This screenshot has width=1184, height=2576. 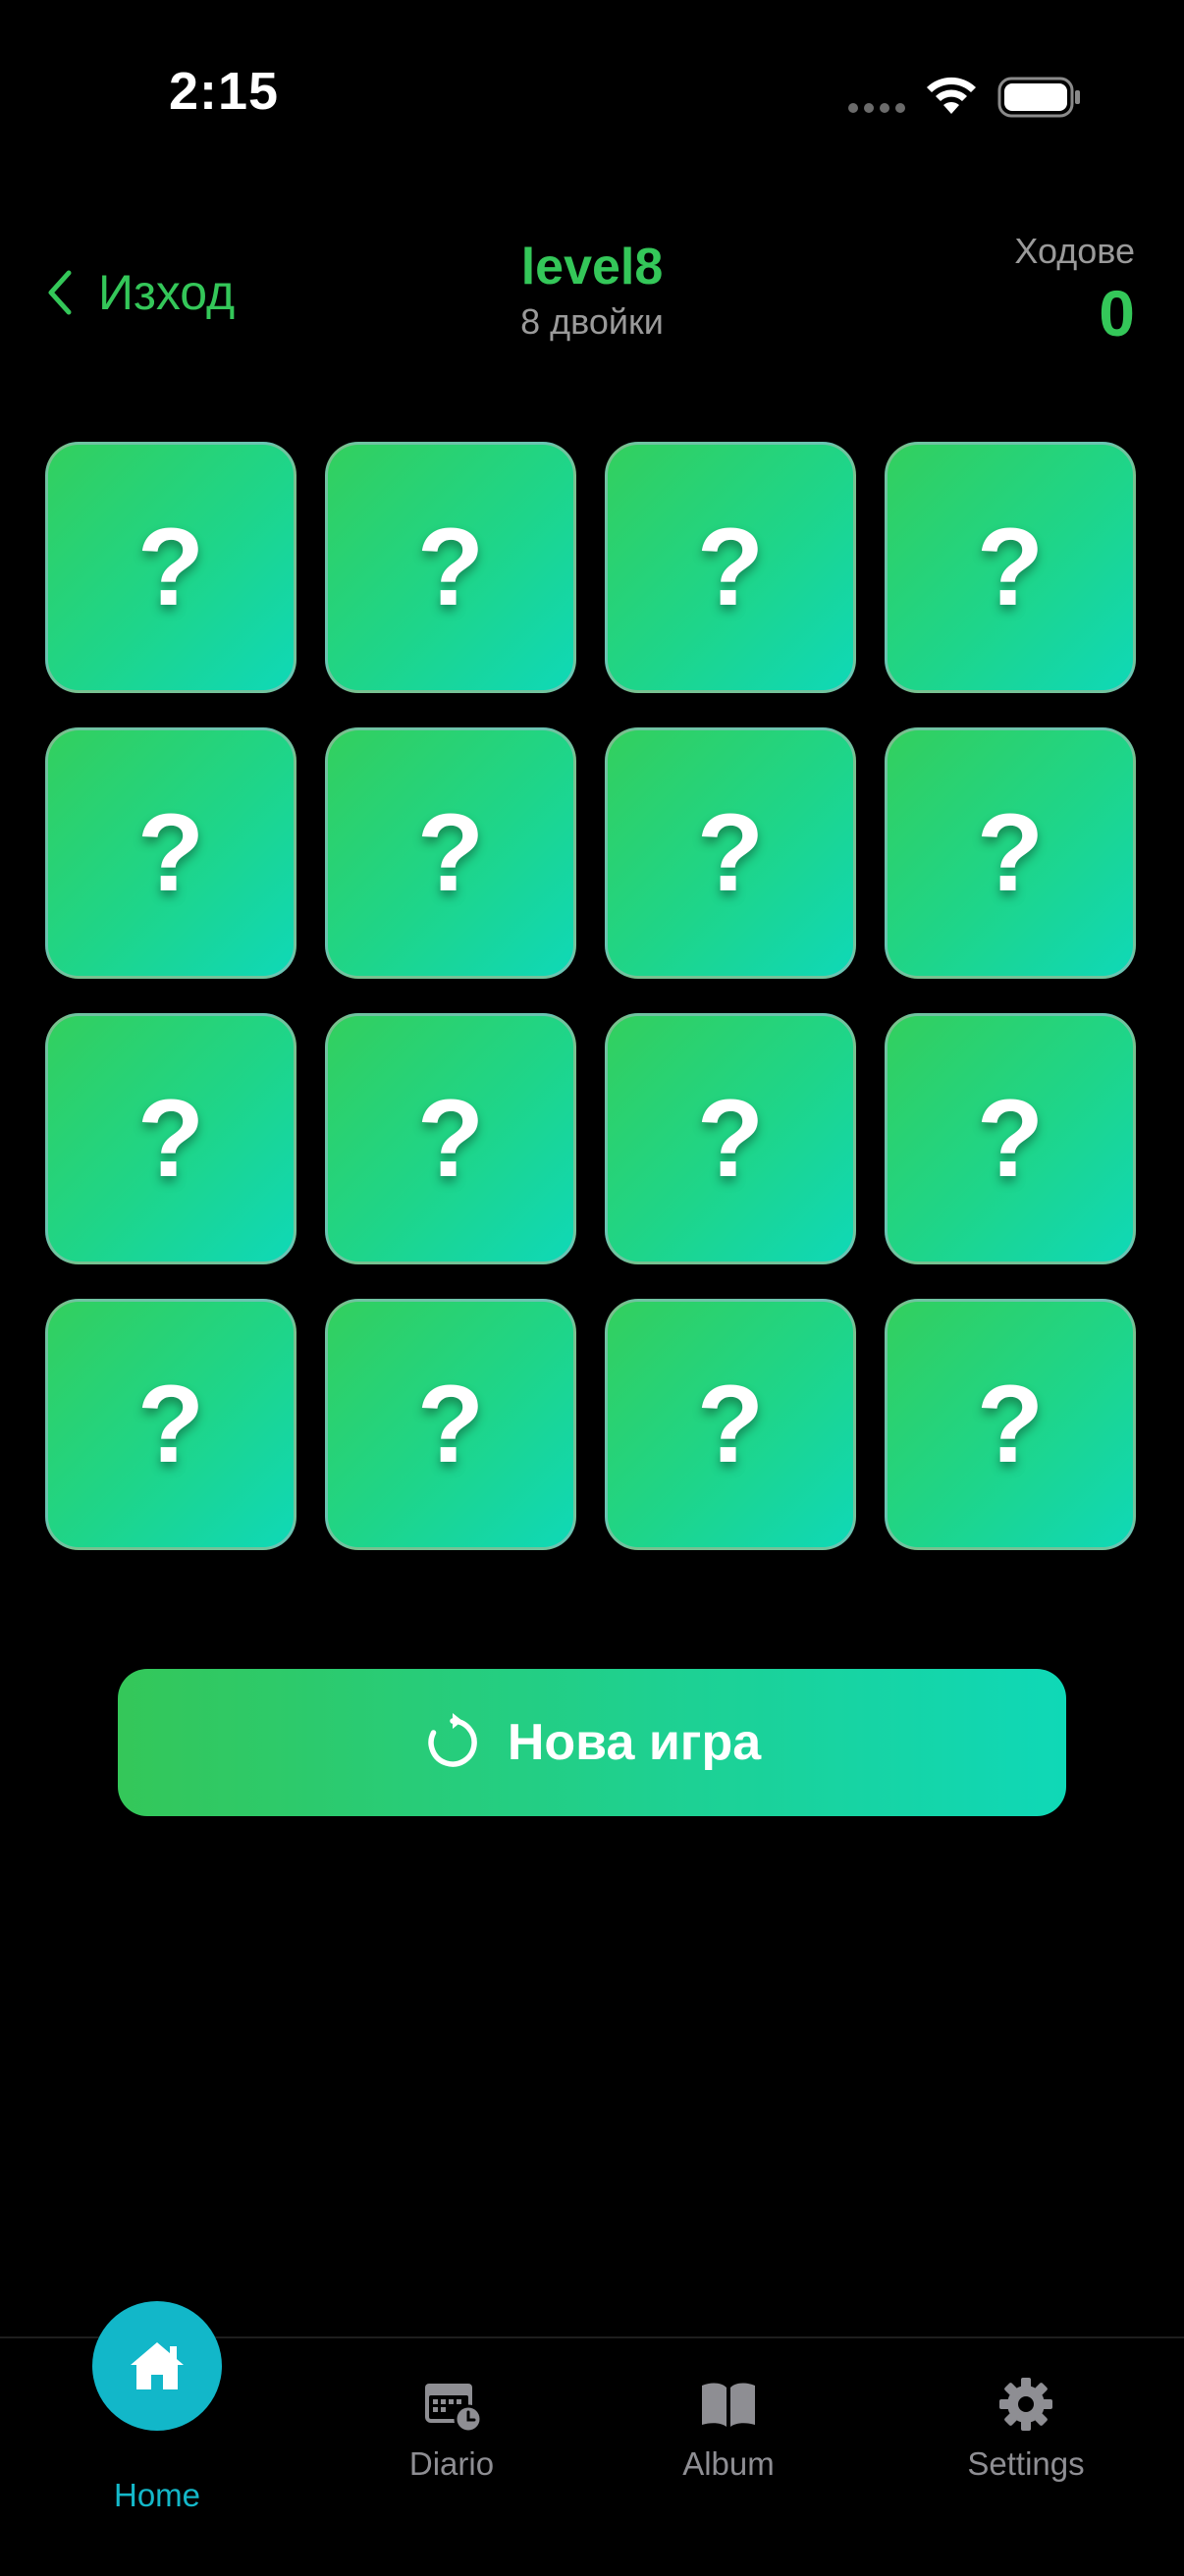 I want to click on tab-album-label: Album, so click(x=728, y=2463).